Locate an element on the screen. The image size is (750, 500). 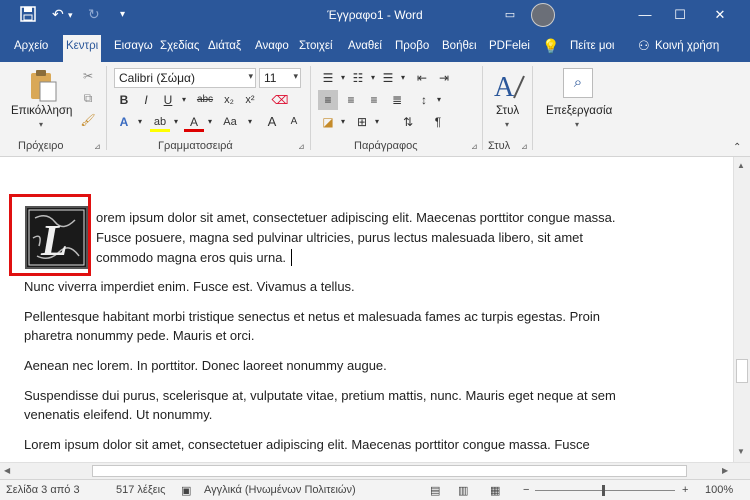
svg-text: L is located at coordinates (54, 240).